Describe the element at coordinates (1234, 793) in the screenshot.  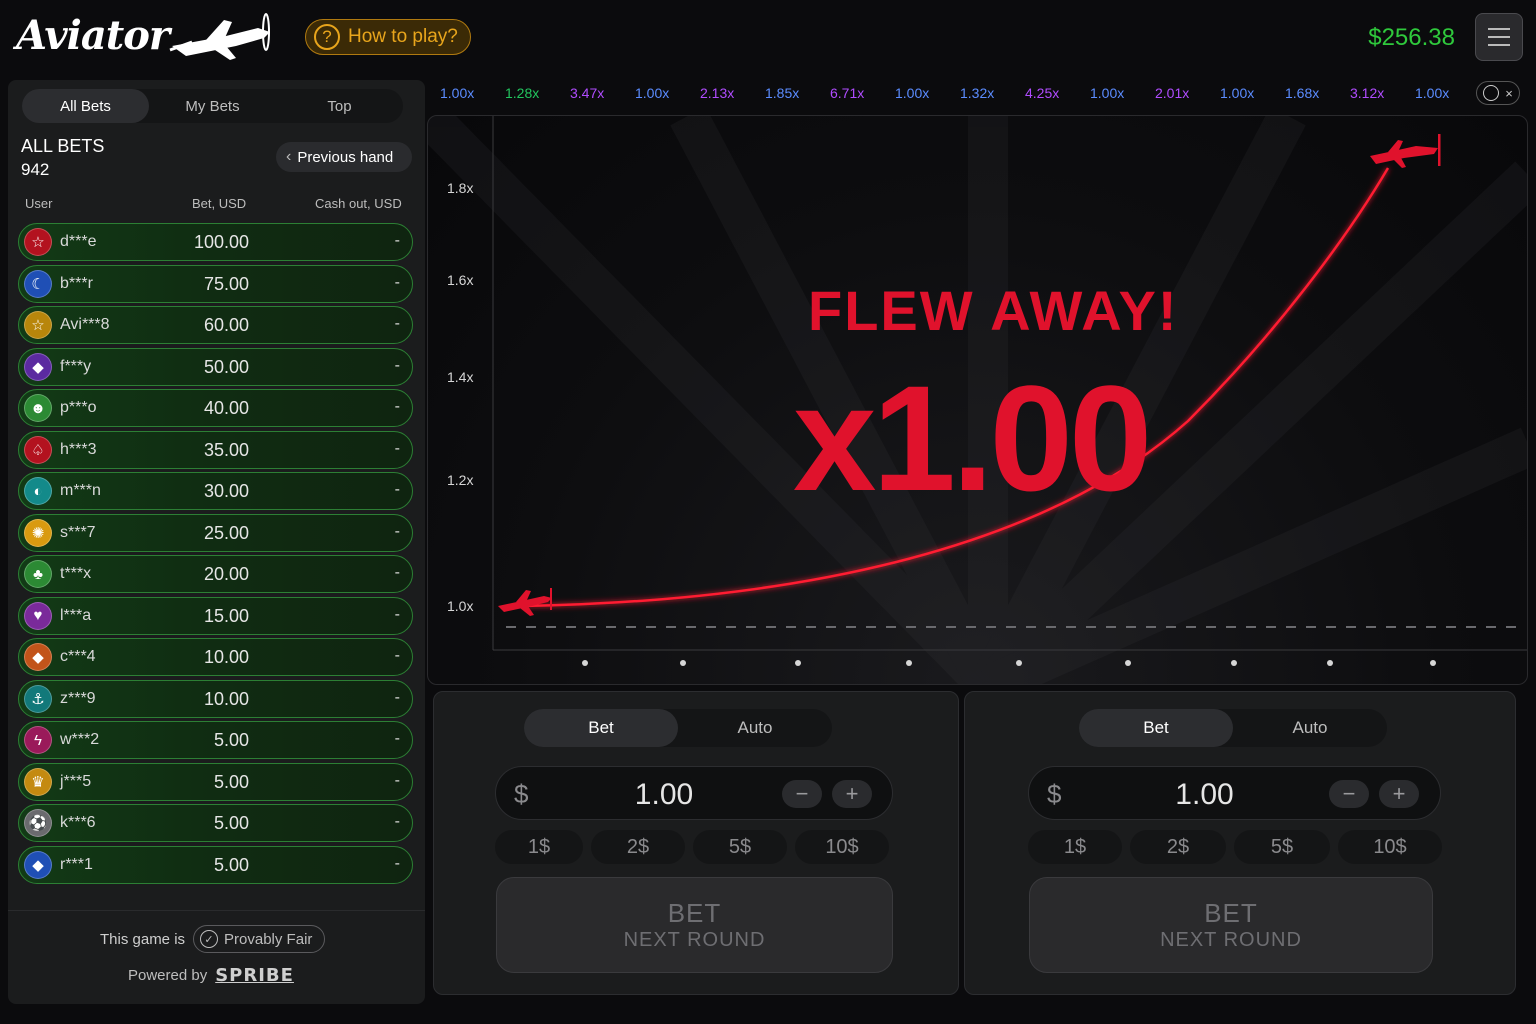
I see `bet-amount-stepper: $ 1.00 − +` at that location.